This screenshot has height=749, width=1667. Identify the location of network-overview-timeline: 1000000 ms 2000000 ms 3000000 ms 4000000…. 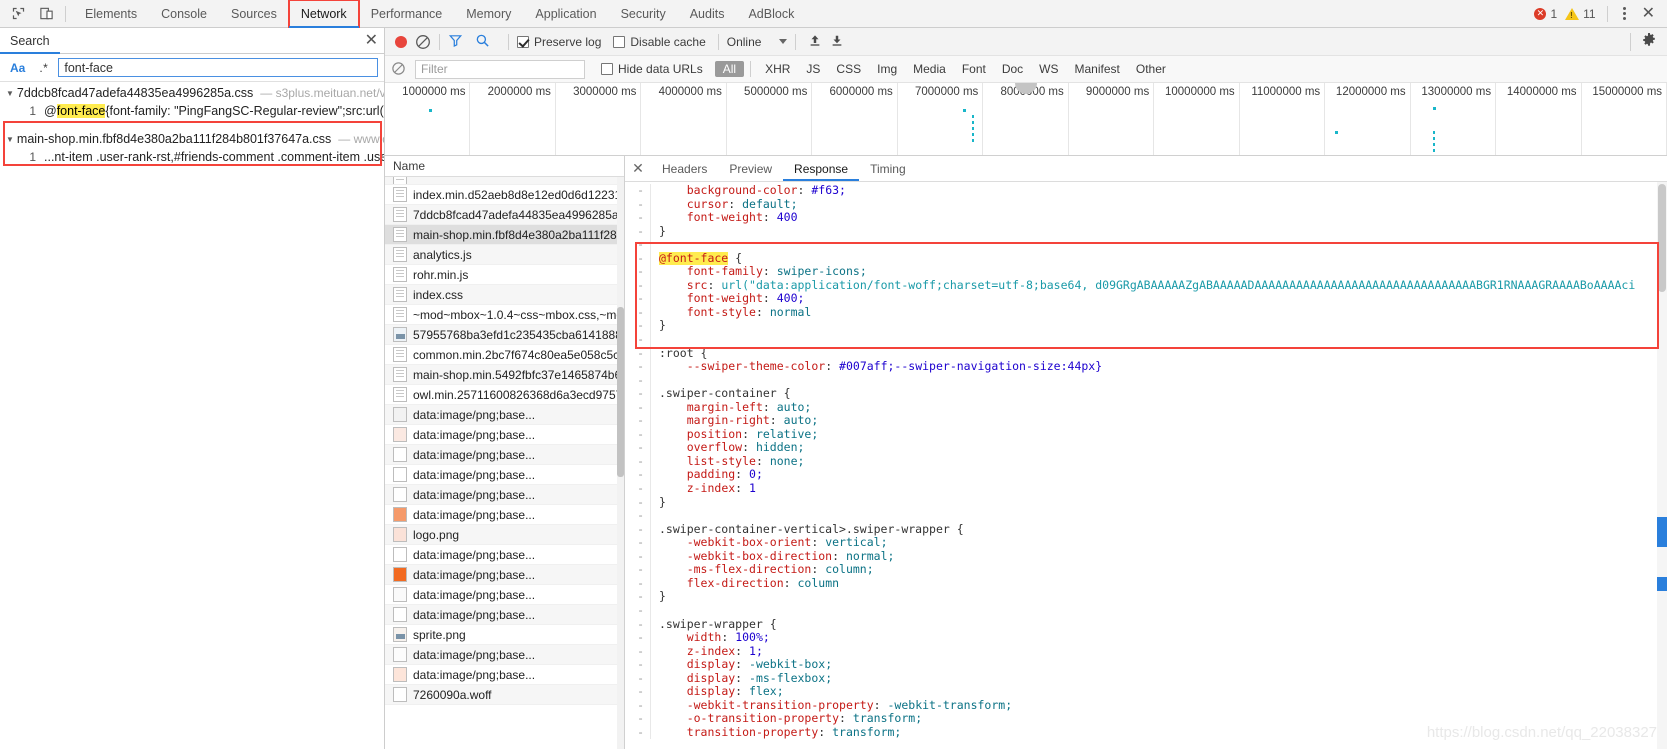
(1026, 119).